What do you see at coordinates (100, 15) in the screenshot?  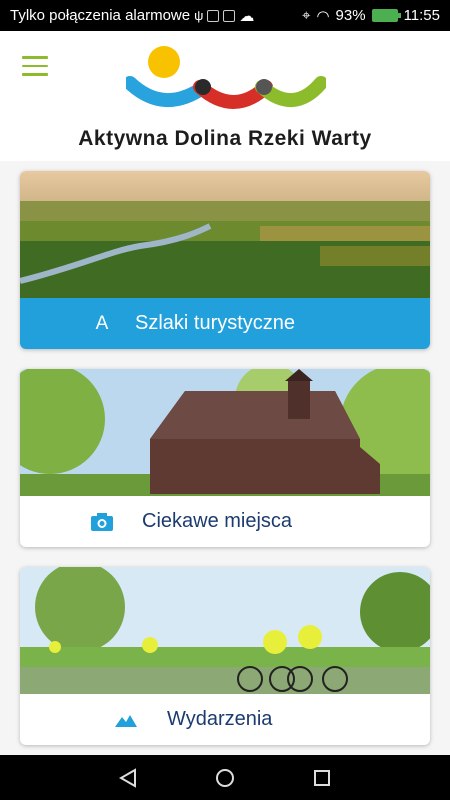 I see `carrier-text: Tylko połączenia alarmowe` at bounding box center [100, 15].